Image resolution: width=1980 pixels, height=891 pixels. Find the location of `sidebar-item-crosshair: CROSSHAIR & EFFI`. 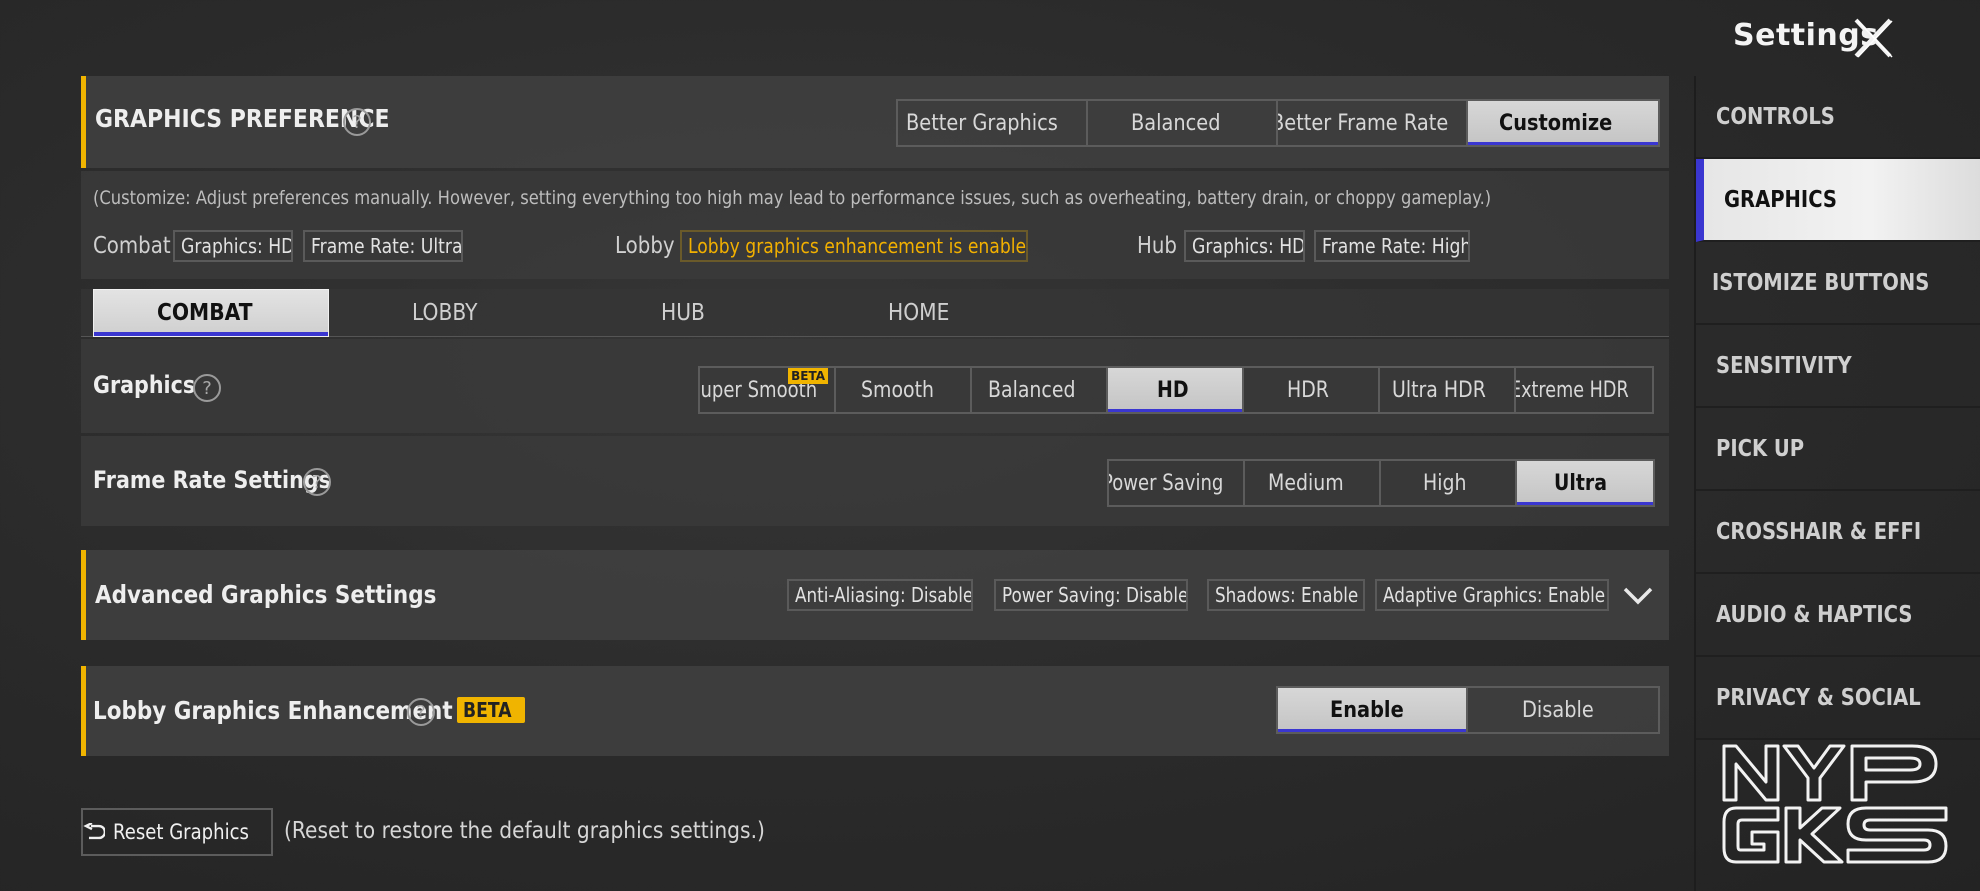

sidebar-item-crosshair: CROSSHAIR & EFFI is located at coordinates (1838, 532).